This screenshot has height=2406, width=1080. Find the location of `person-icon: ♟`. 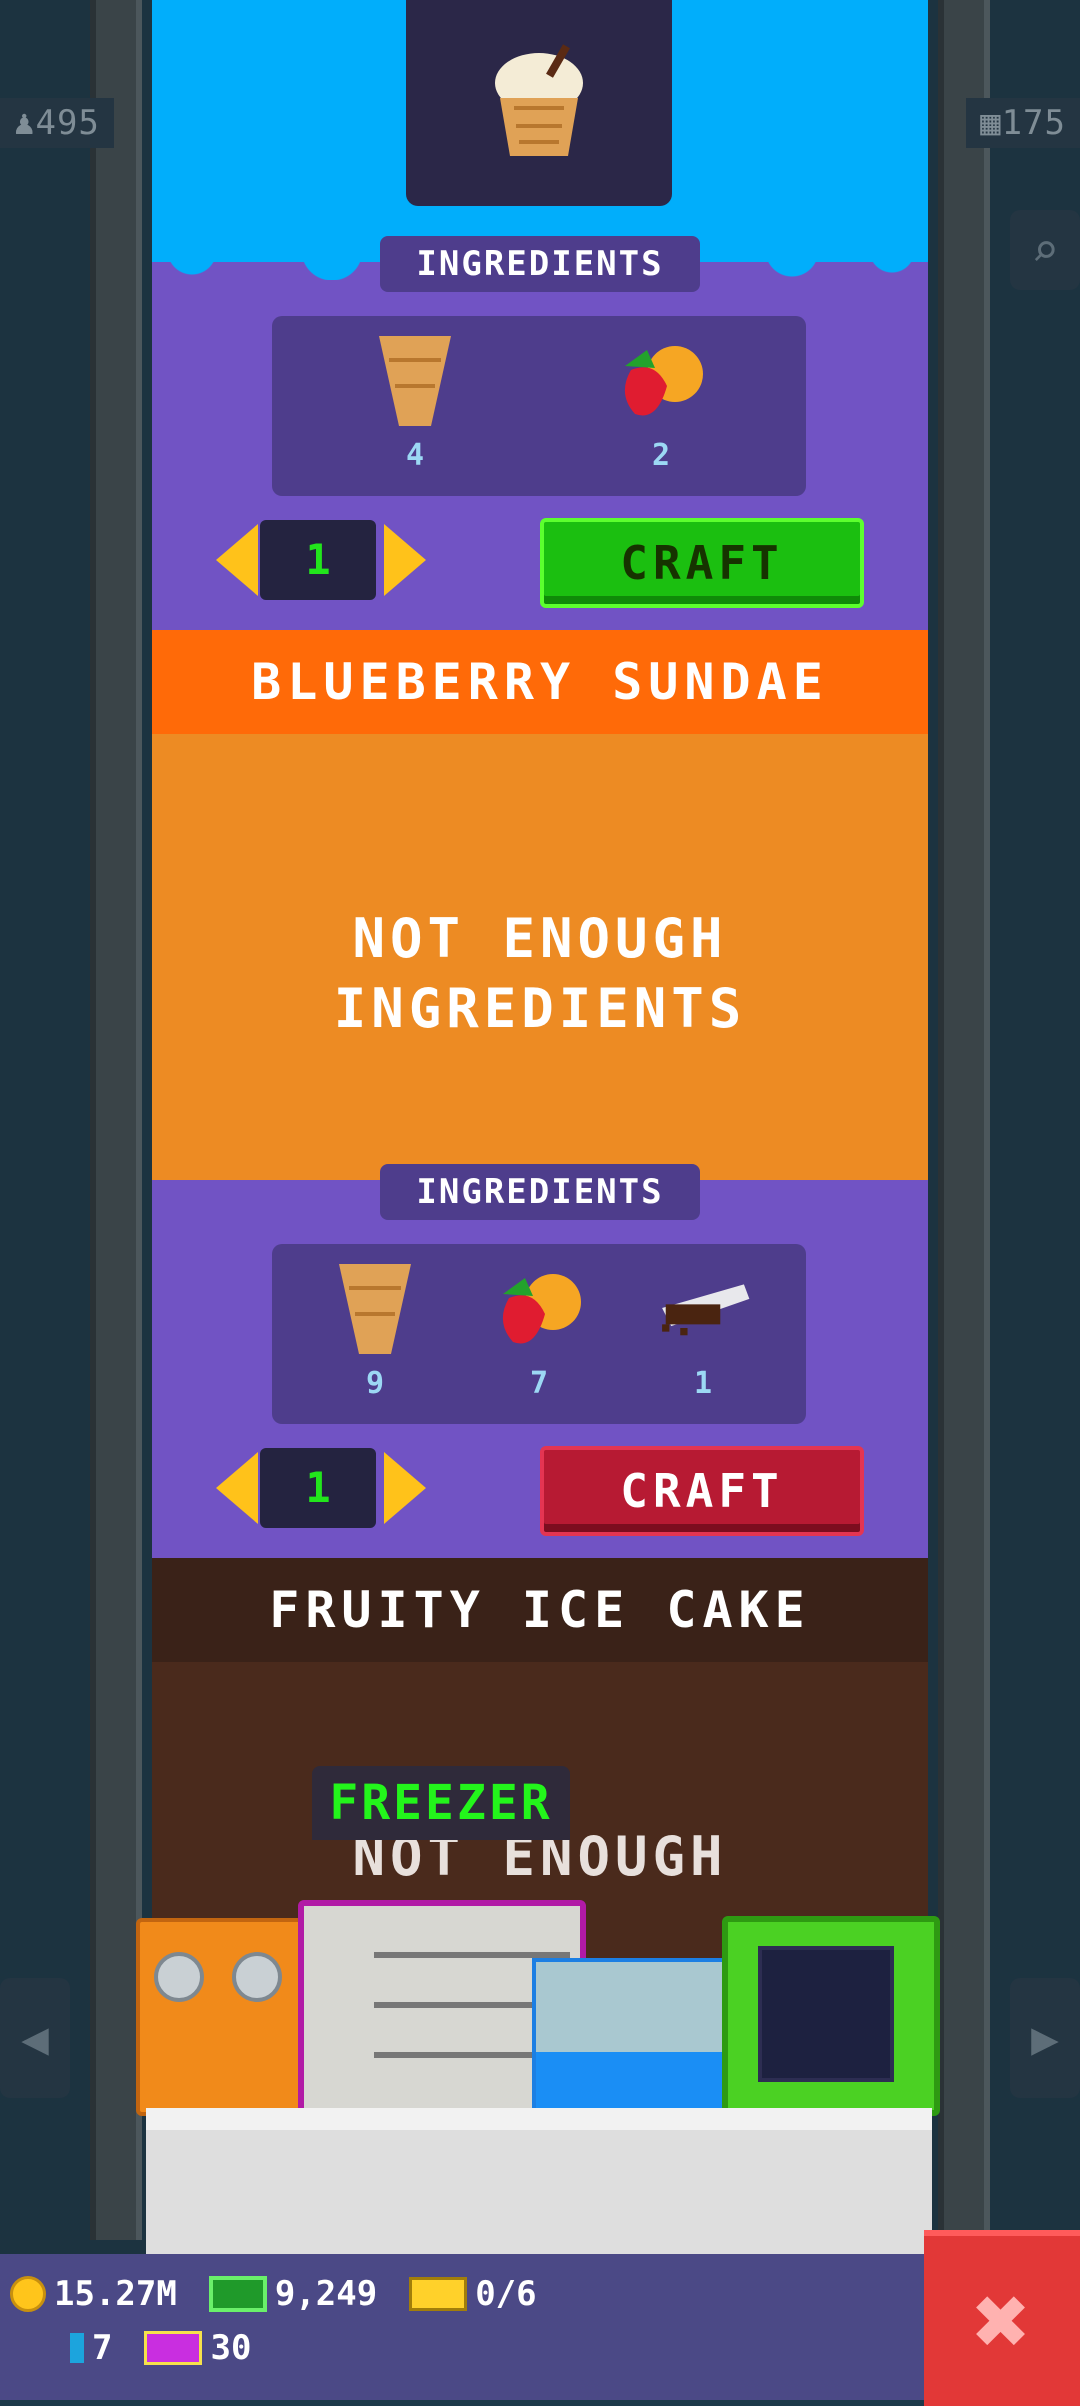

person-icon: ♟ is located at coordinates (25, 123).